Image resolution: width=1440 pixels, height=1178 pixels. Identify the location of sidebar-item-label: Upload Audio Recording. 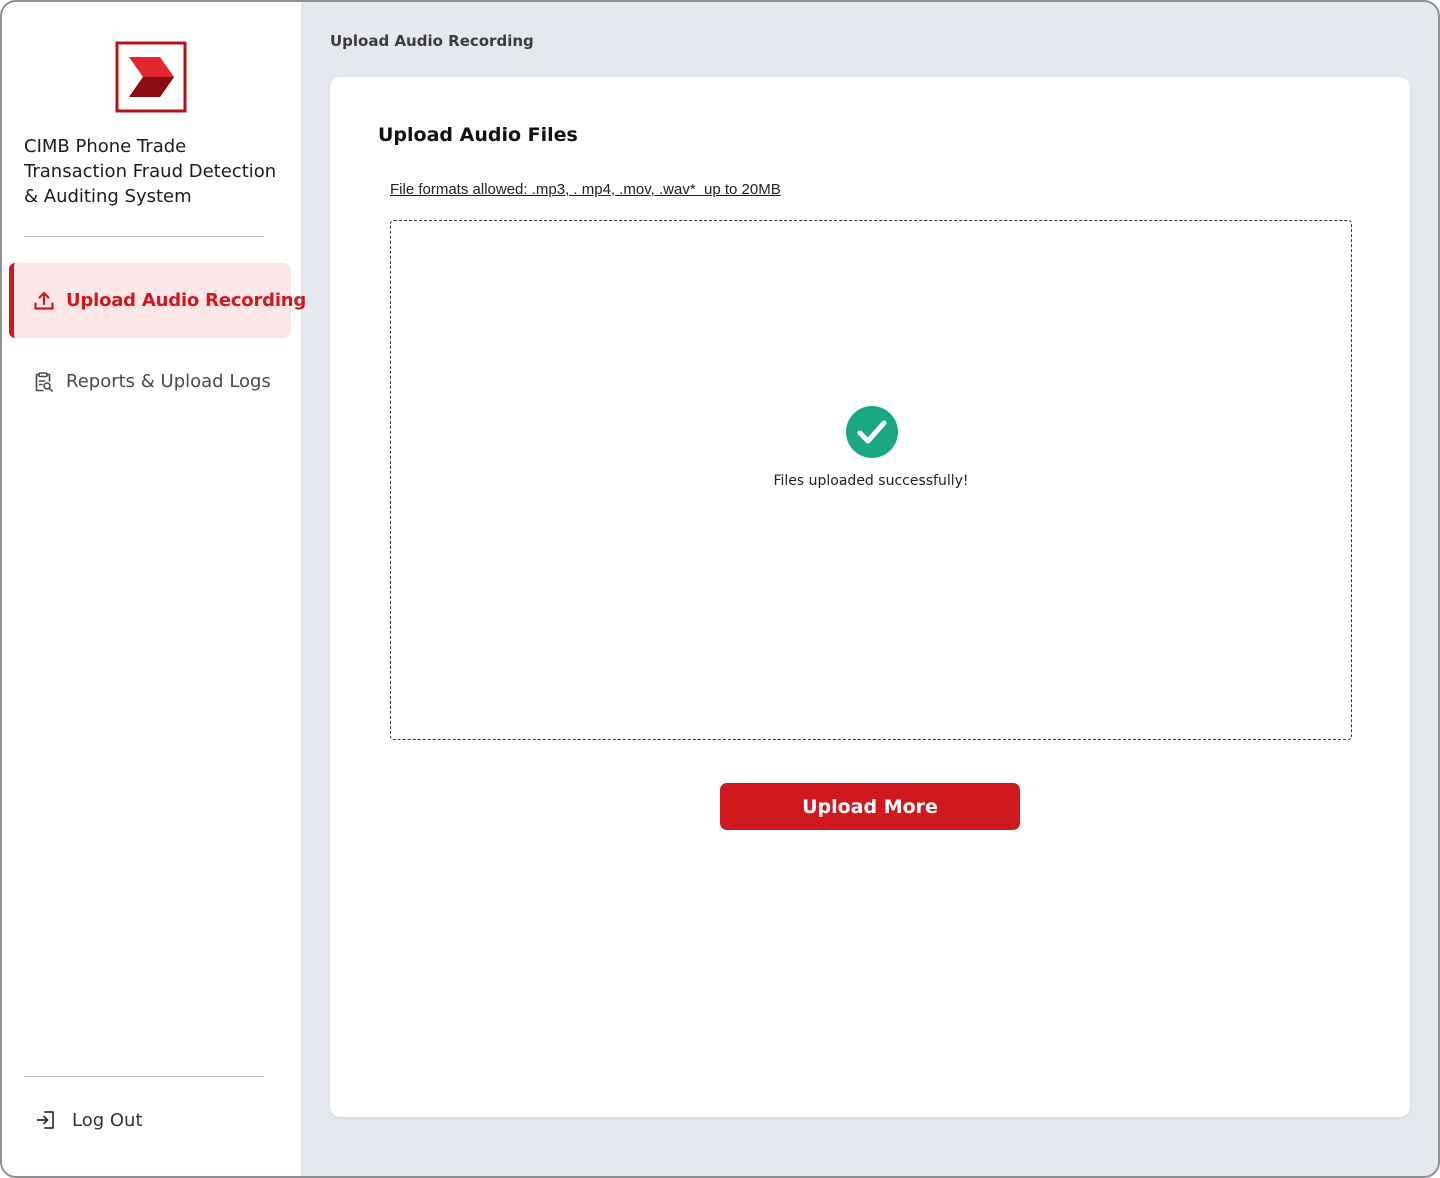
(186, 300).